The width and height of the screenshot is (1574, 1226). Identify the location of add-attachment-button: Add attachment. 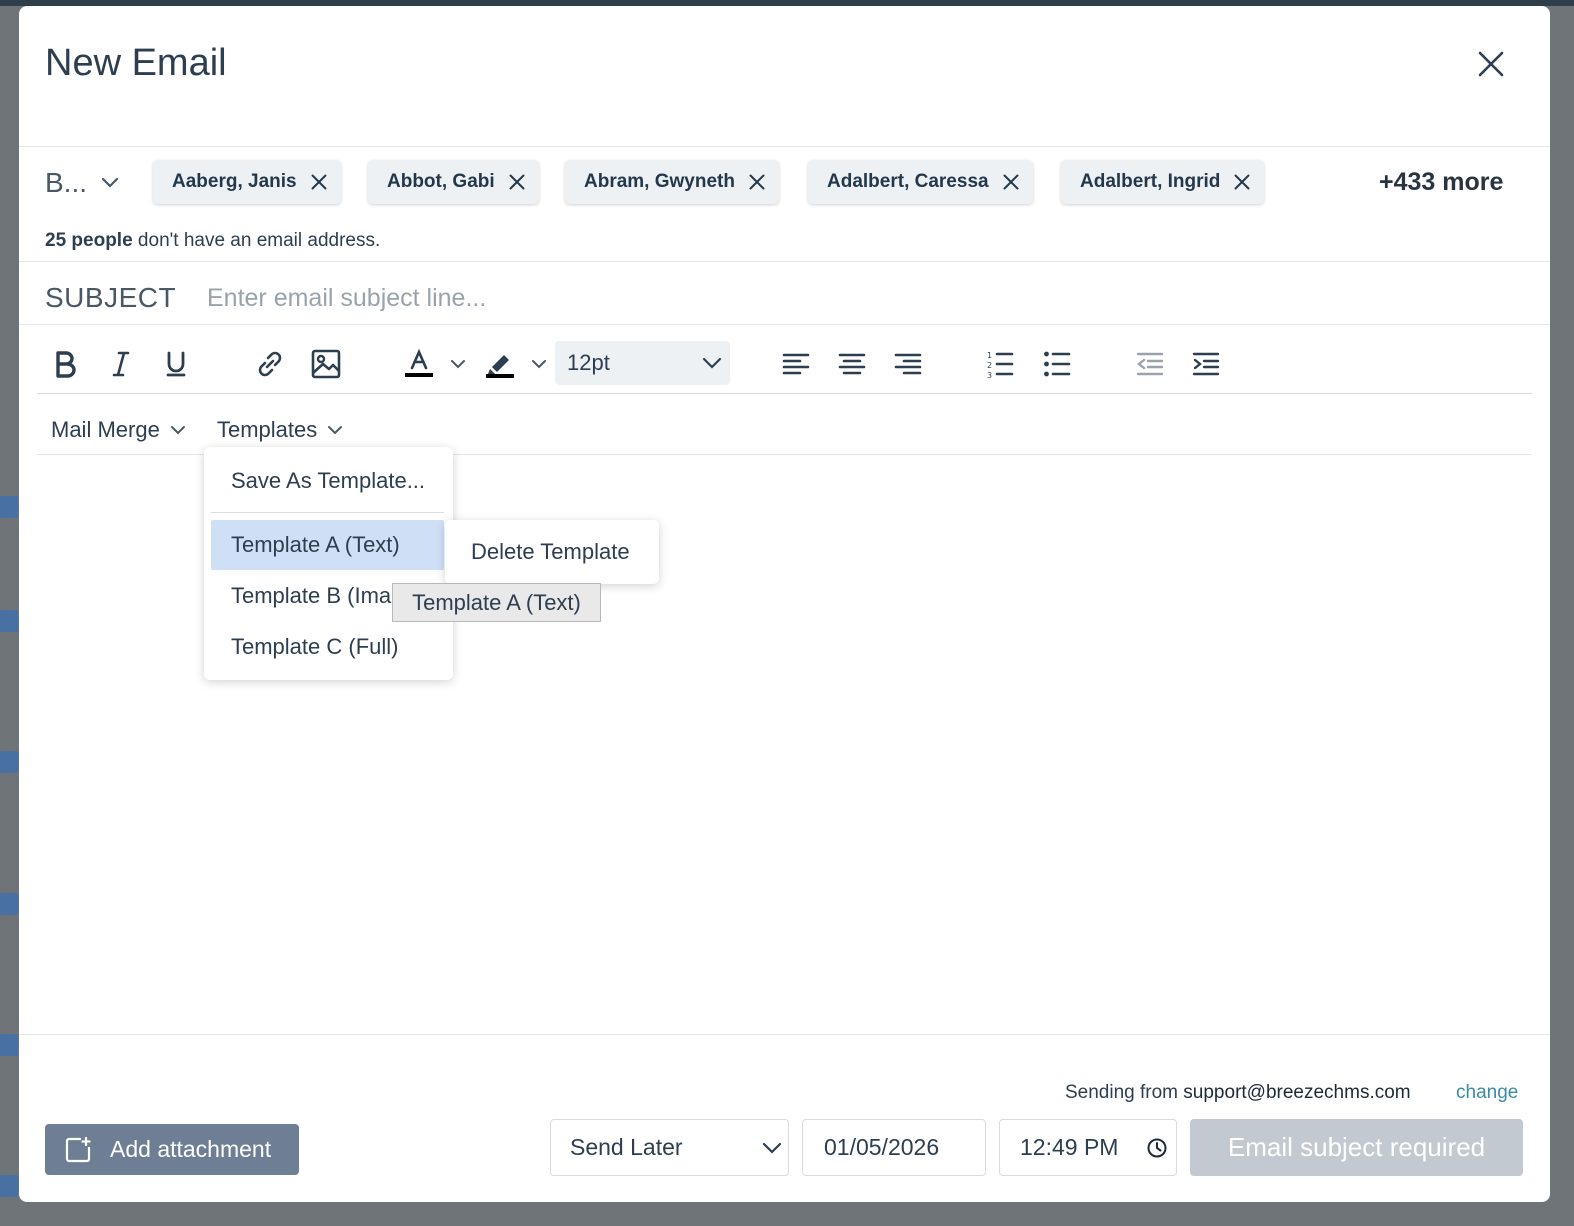
(172, 1149).